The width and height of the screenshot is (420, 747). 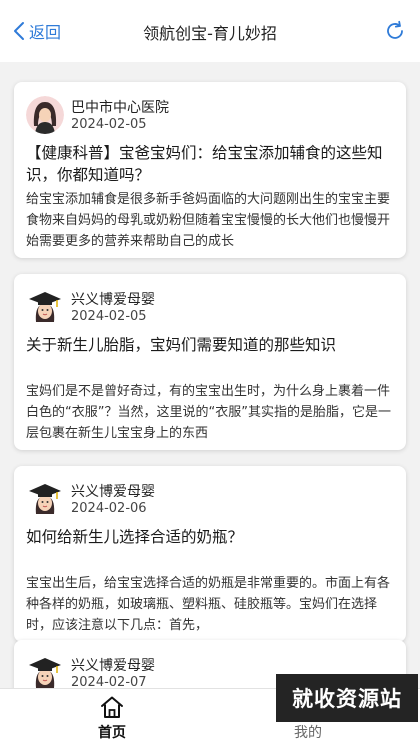 What do you see at coordinates (45, 115) in the screenshot?
I see `doctor-avatar` at bounding box center [45, 115].